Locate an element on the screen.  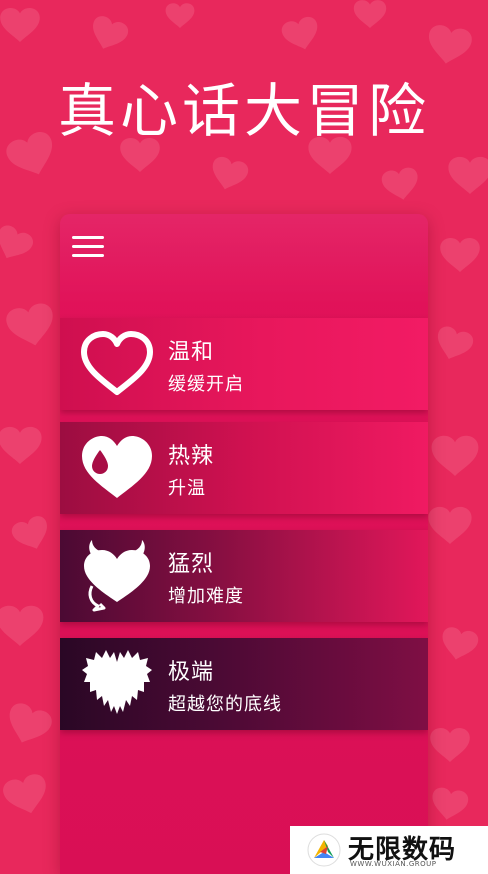
jagged-heart-icon is located at coordinates (117, 684).